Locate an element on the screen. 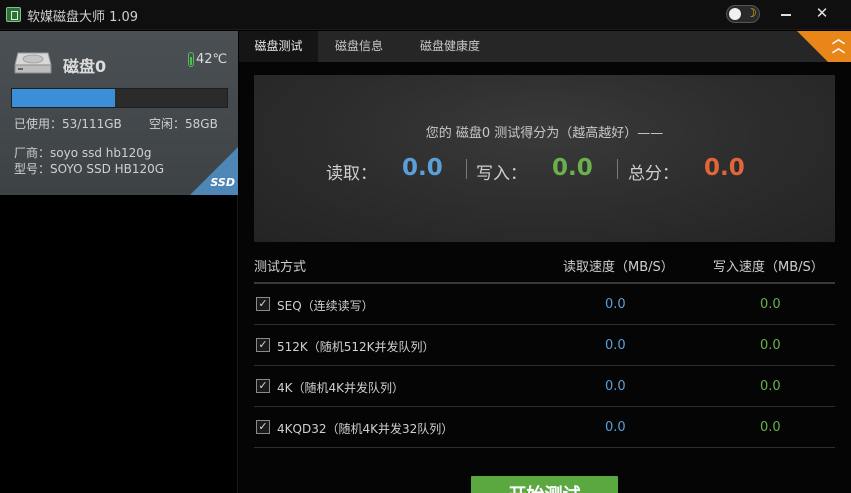 Image resolution: width=851 pixels, height=493 pixels. sun-icon is located at coordinates (735, 14).